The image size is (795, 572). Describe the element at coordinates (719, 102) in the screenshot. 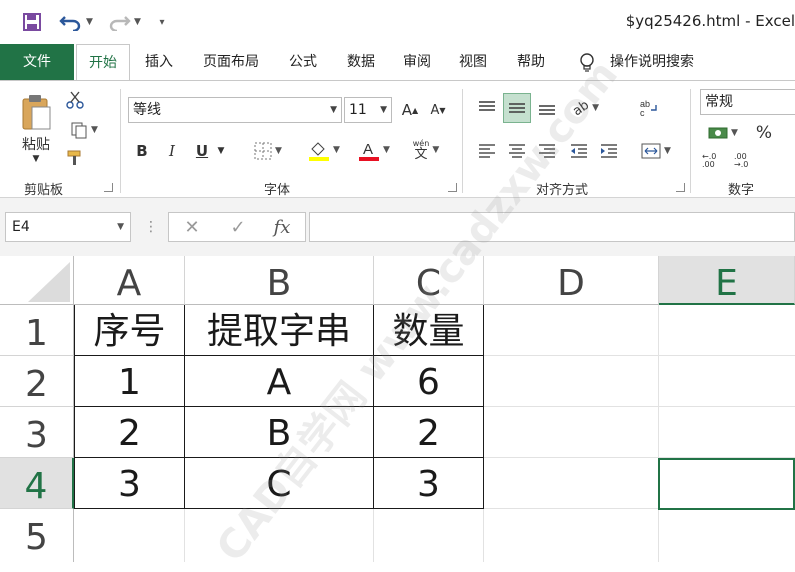

I see `number-format-value: 常规` at that location.